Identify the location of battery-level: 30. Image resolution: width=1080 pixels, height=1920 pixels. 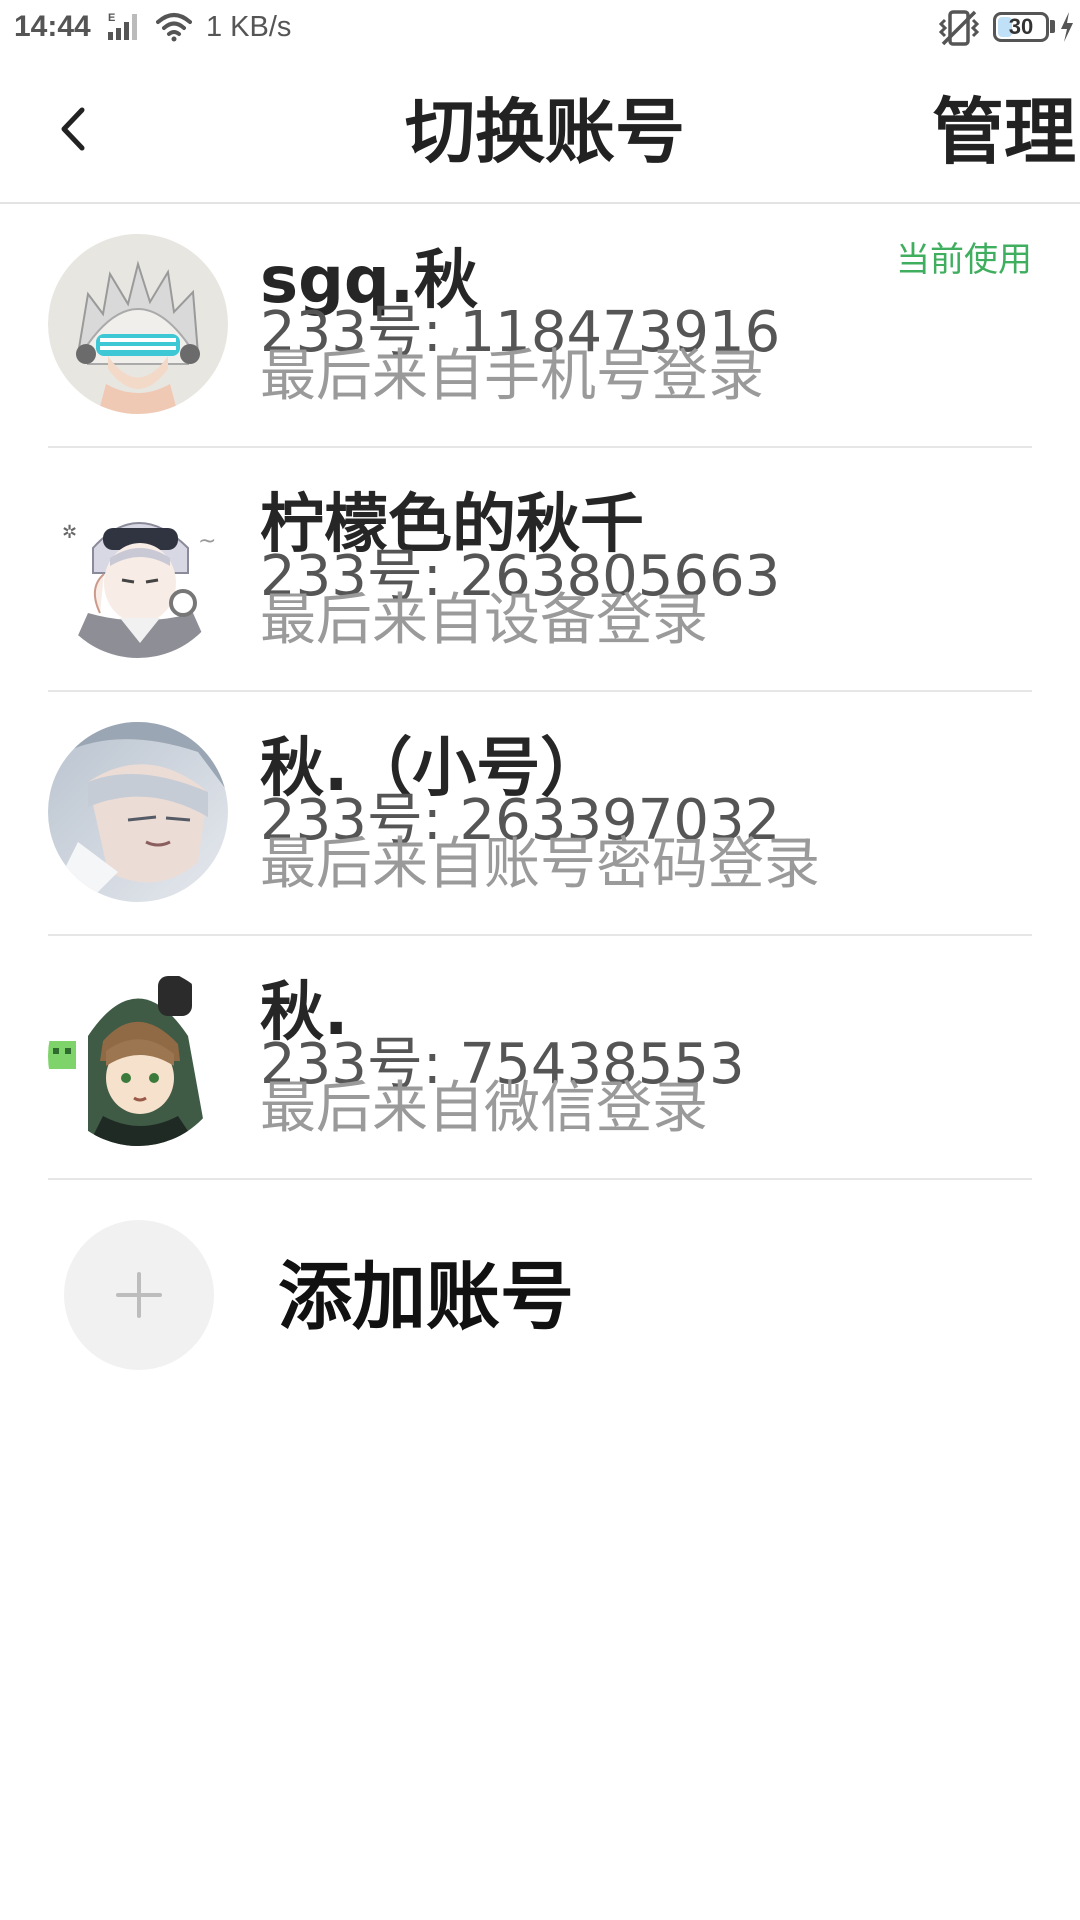
(1021, 26).